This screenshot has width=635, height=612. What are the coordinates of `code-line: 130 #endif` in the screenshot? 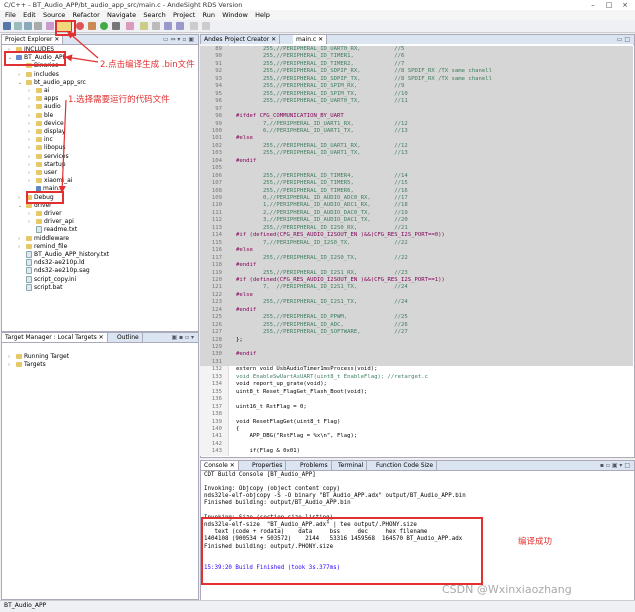 It's located at (416, 355).